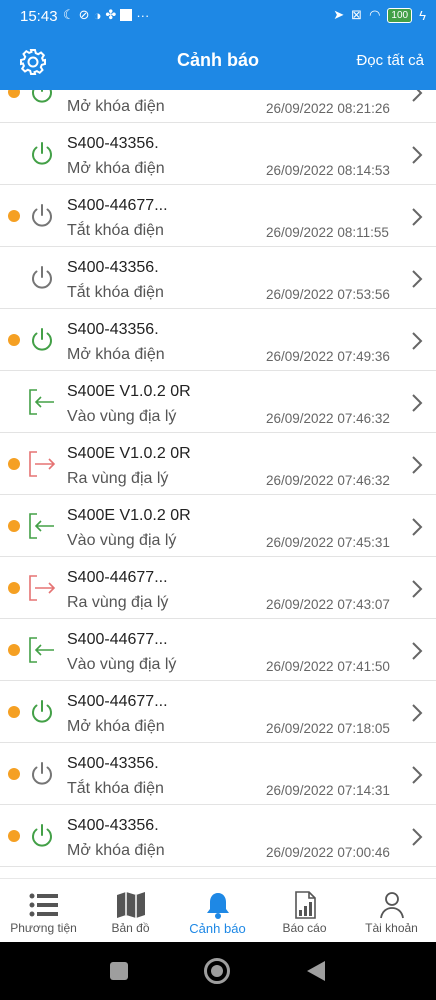  Describe the element at coordinates (218, 62) in the screenshot. I see `app-header: Cảnh báo Đọc tất cả` at that location.